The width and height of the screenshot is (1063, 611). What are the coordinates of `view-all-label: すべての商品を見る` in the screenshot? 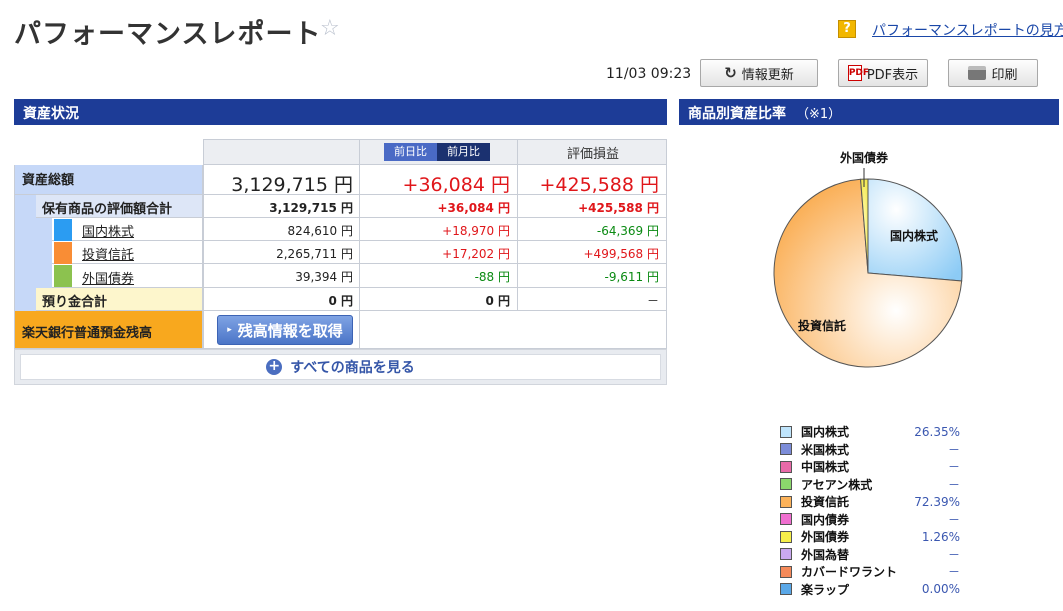 It's located at (352, 368).